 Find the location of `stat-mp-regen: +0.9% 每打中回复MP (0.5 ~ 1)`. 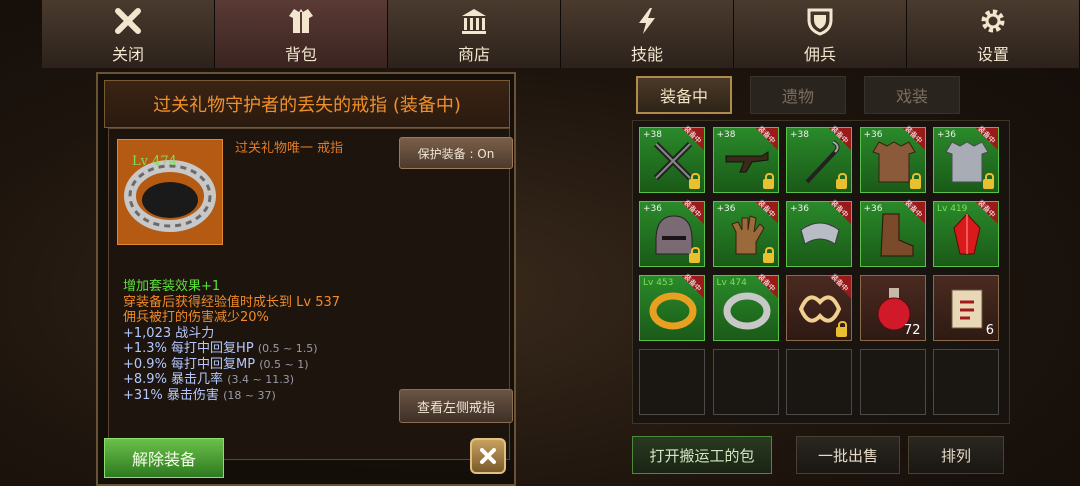

stat-mp-regen: +0.9% 每打中回复MP (0.5 ~ 1) is located at coordinates (231, 365).